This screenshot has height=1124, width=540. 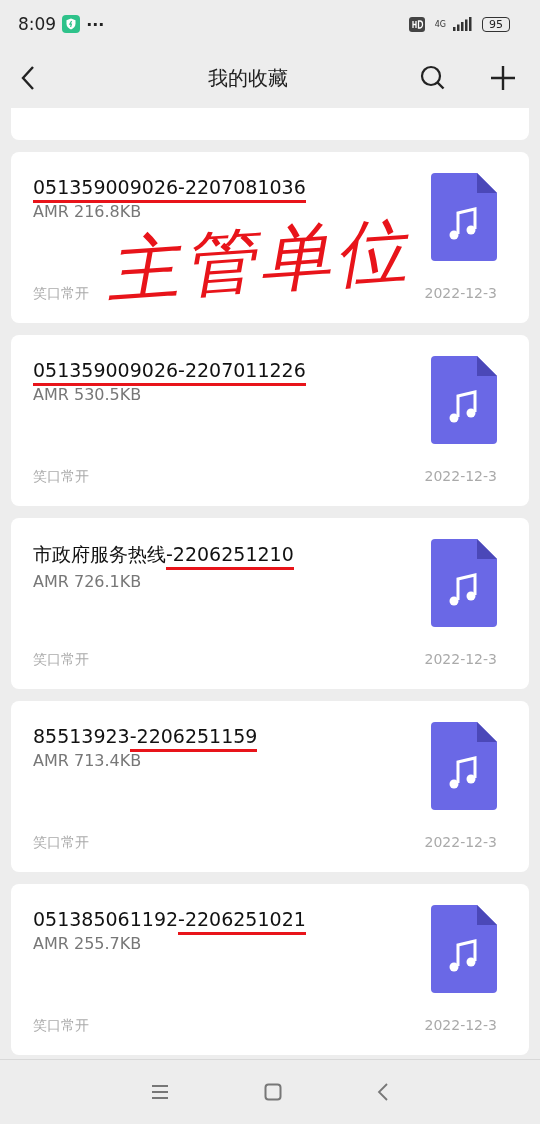 What do you see at coordinates (270, 420) in the screenshot?
I see `list-card: 051359009026-2207011226 AMR 530.5KB 笑口常开 2022-12-3` at bounding box center [270, 420].